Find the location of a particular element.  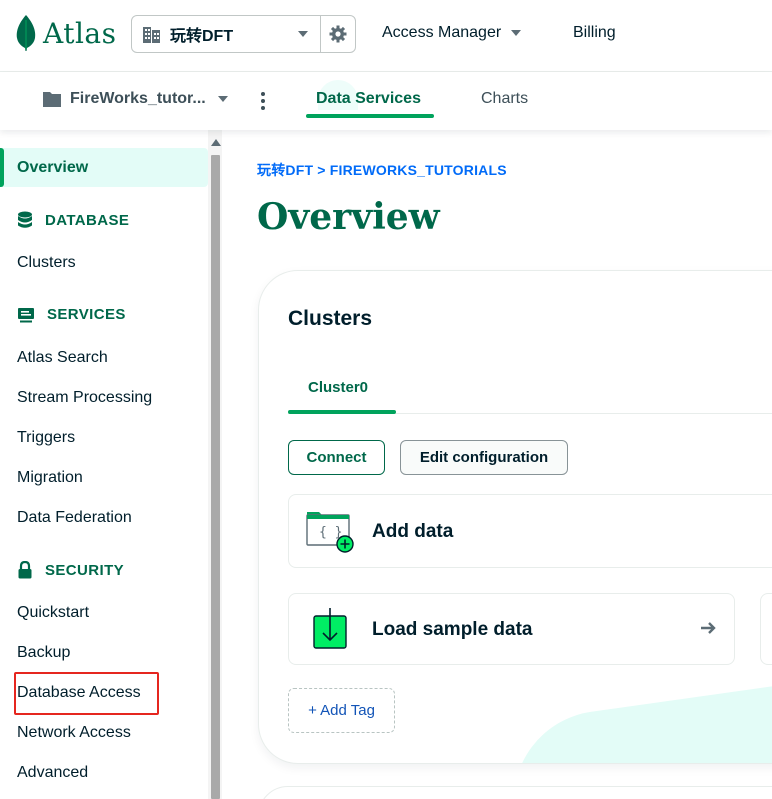

sidebar-section-security: SECURITY is located at coordinates (70, 570).